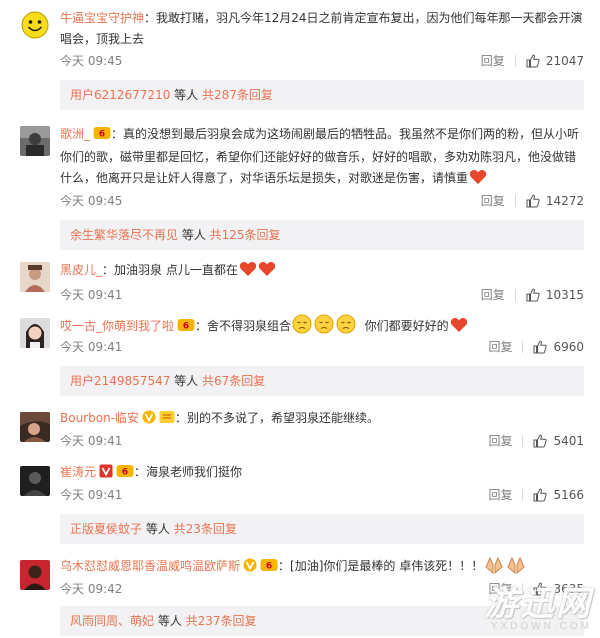 The width and height of the screenshot is (600, 638). Describe the element at coordinates (91, 61) in the screenshot. I see `comment-time: 今天 09:45` at that location.